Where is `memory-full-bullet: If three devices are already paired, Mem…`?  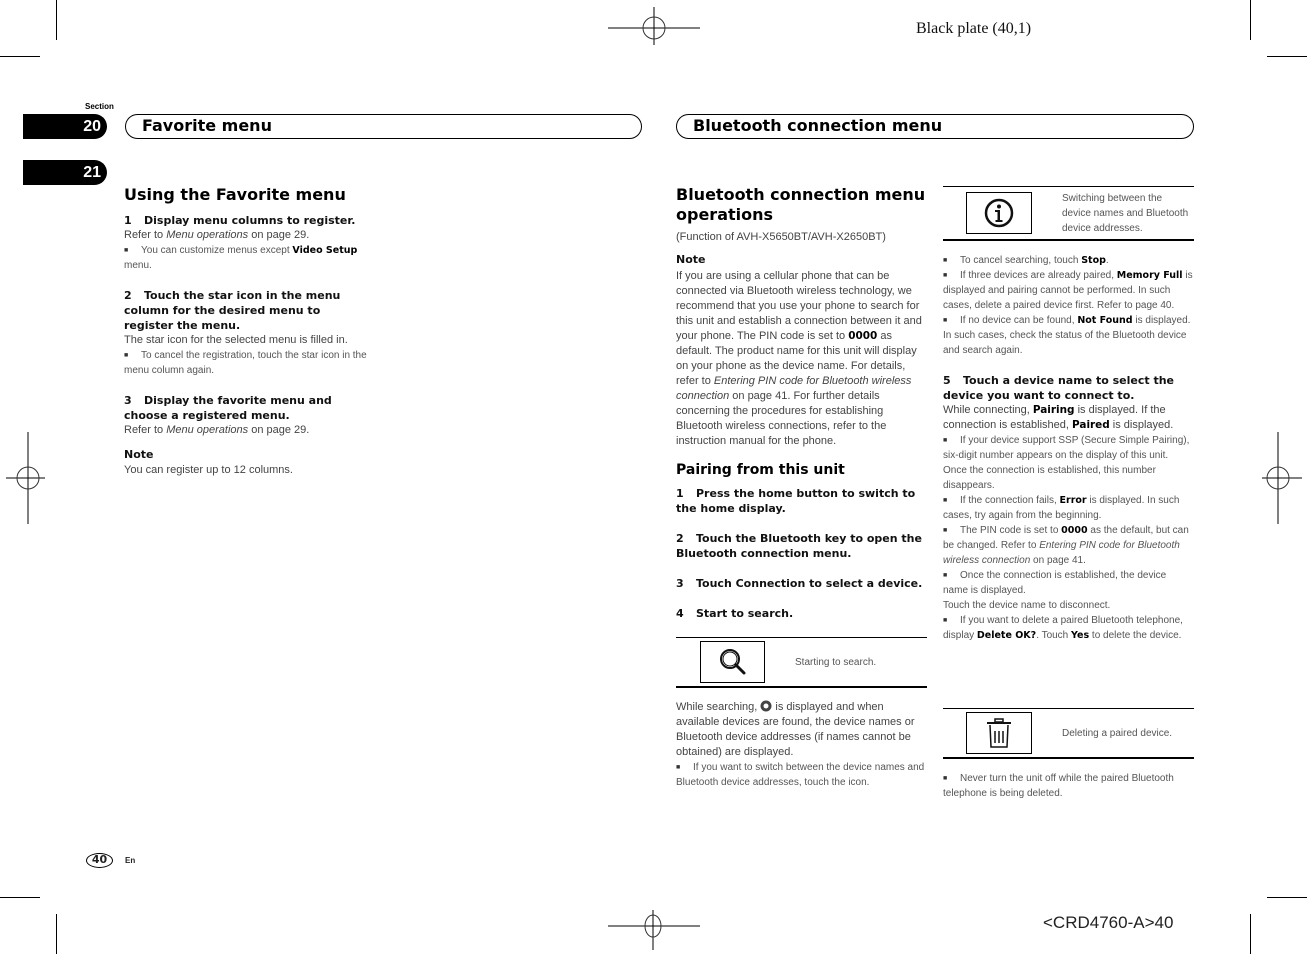
memory-full-bullet: If three devices are already paired, Mem… is located at coordinates (1068, 290).